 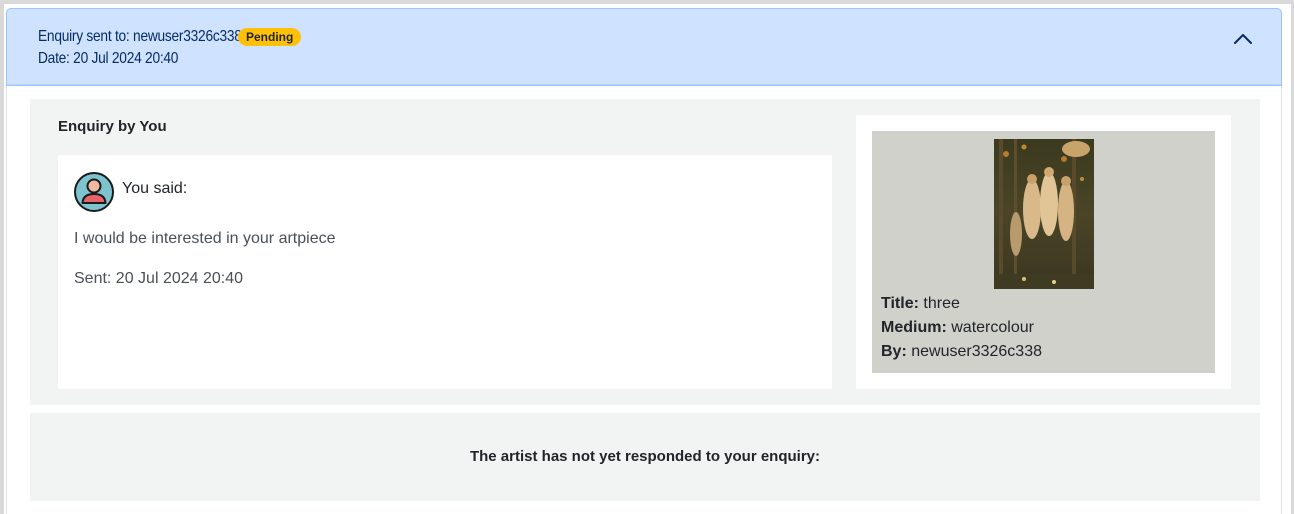 What do you see at coordinates (126, 58) in the screenshot?
I see `date-value: 20 Jul 2024 20:40` at bounding box center [126, 58].